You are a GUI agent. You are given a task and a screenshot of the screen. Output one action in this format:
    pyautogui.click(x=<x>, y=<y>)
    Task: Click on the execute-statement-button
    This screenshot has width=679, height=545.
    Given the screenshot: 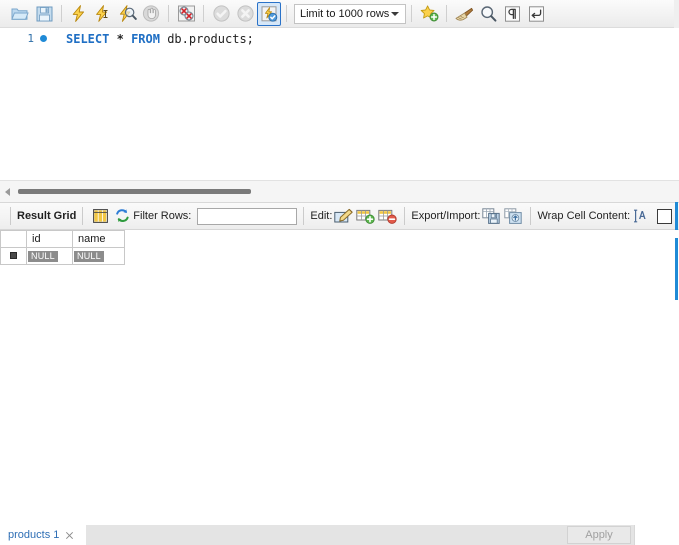 What is the action you would take?
    pyautogui.click(x=79, y=14)
    